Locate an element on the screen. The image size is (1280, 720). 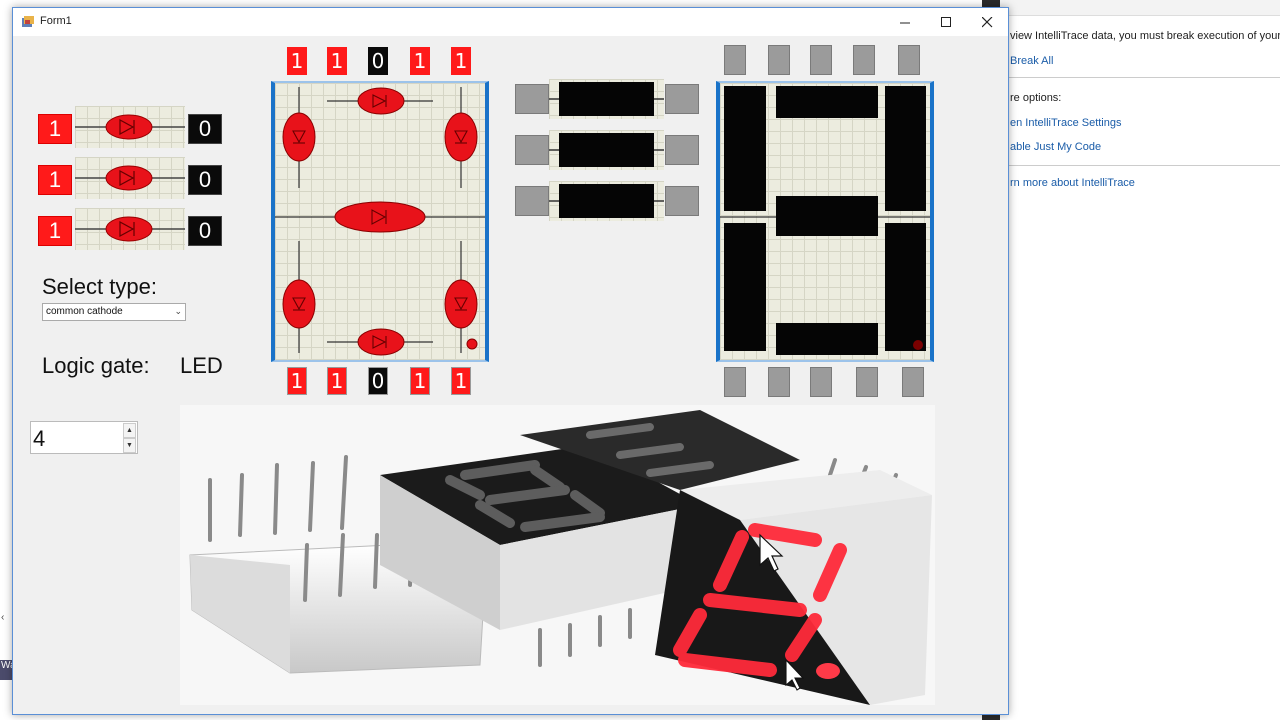
stepper-down-icon: ▼ is located at coordinates (129, 445).